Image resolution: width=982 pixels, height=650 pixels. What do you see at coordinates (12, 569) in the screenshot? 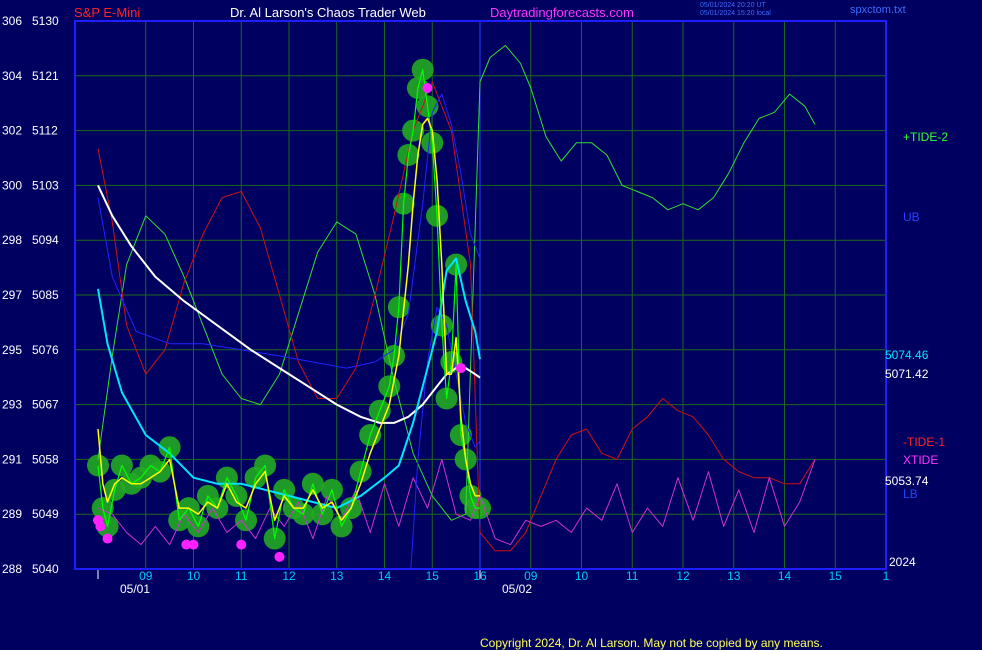
I see `y-label-left: 288` at bounding box center [12, 569].